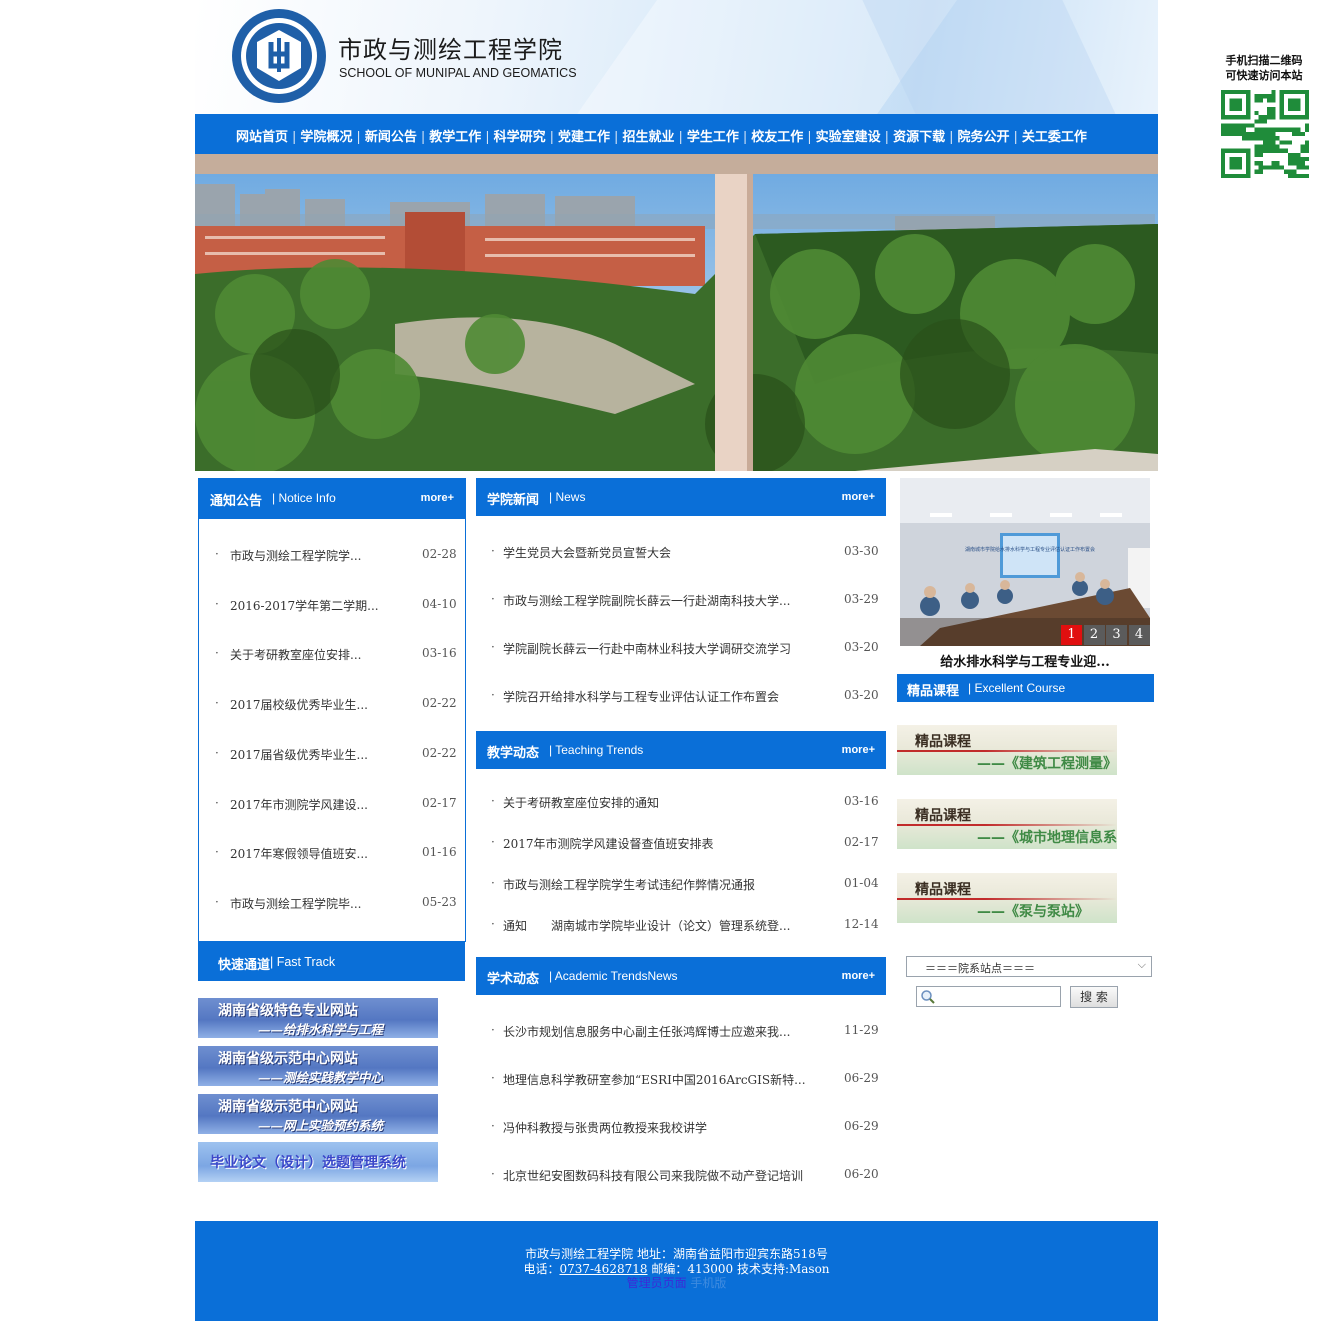 Image resolution: width=1341 pixels, height=1322 pixels. I want to click on notice-item: · 2017届省级优秀毕业生... 02-22, so click(336, 754).